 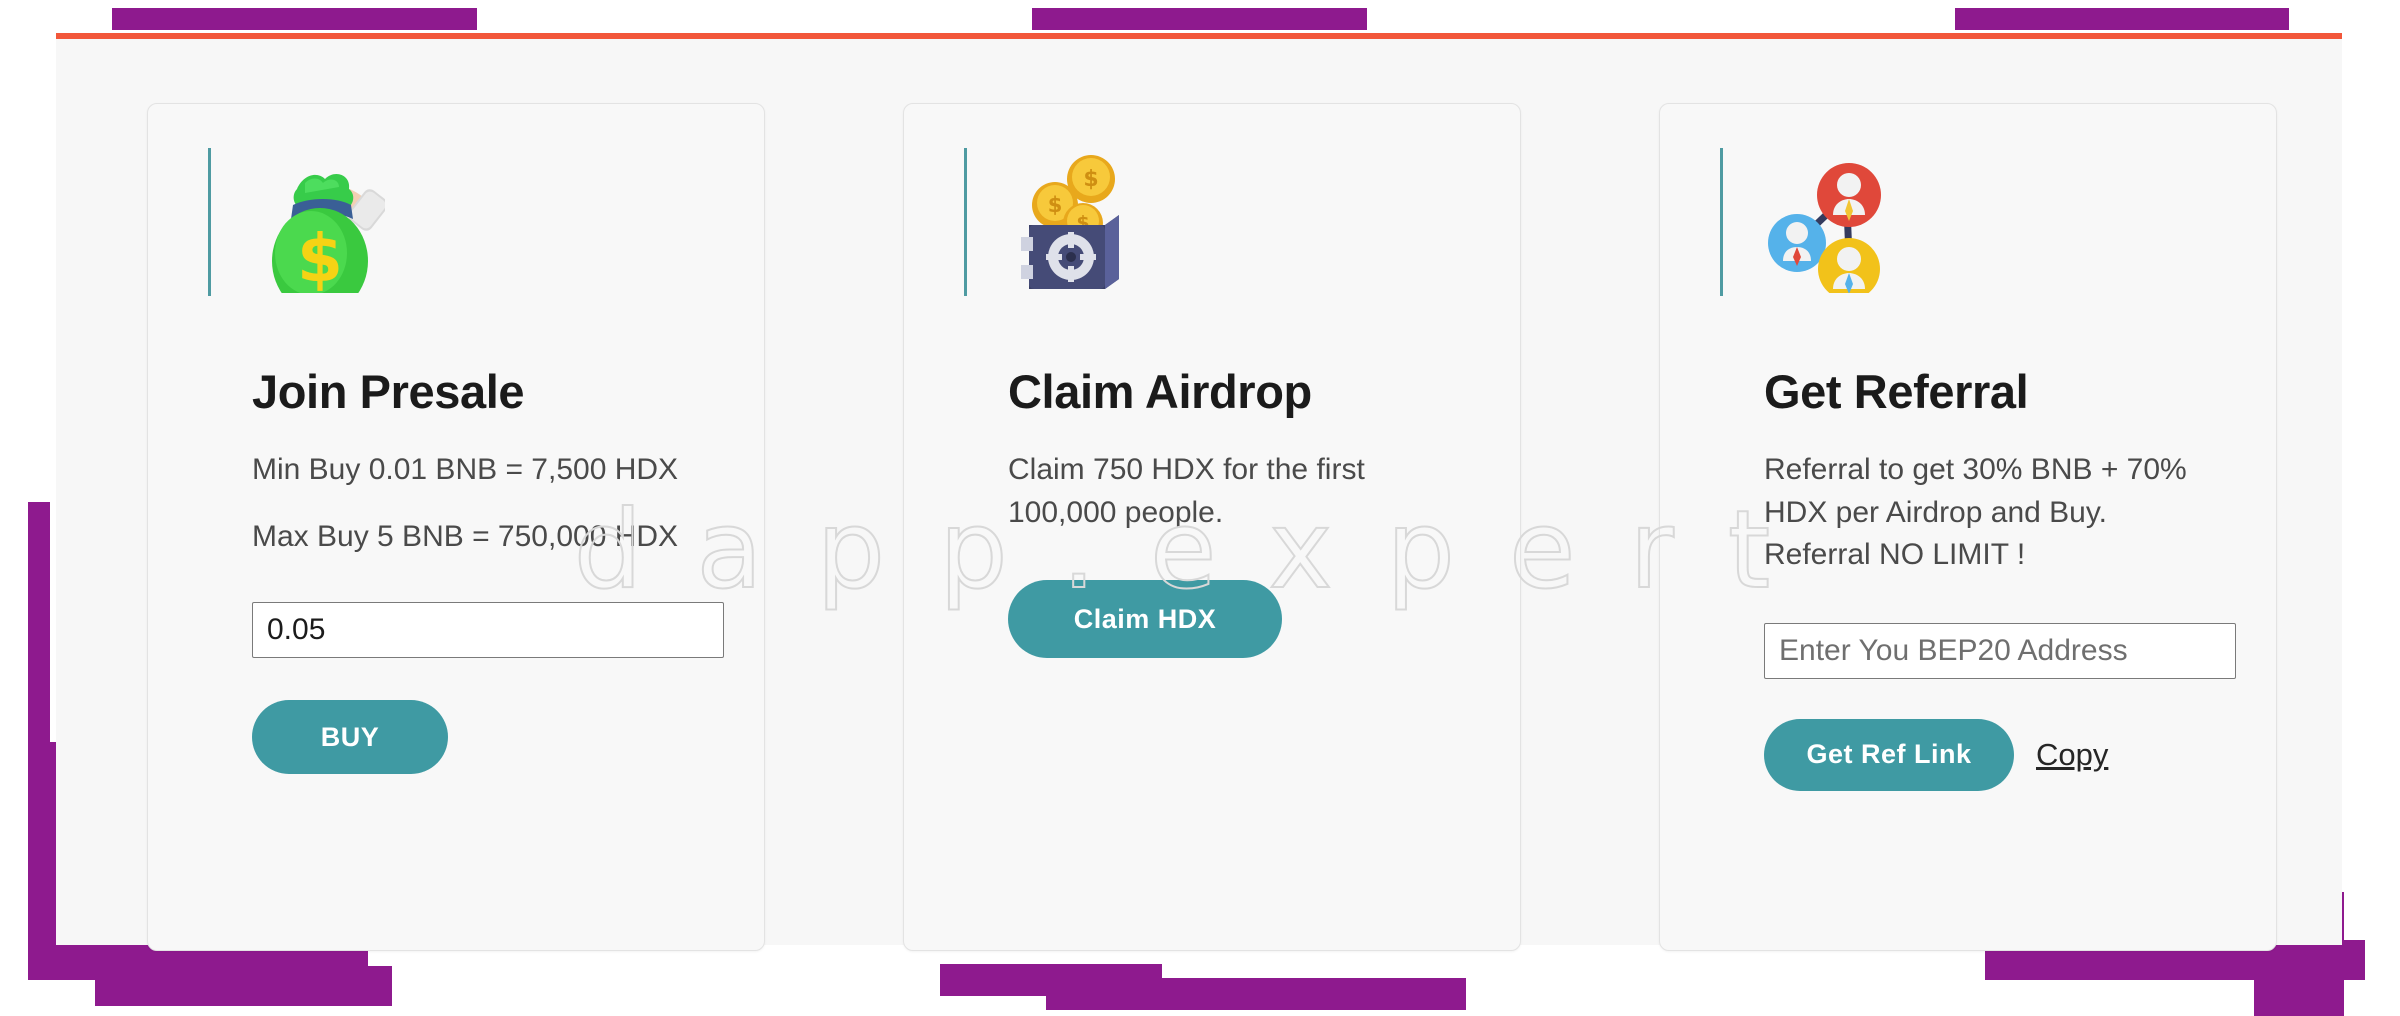 What do you see at coordinates (465, 469) in the screenshot?
I see `presale-min-buy-text: Min Buy 0.01 BNB = 7,500 HDX` at bounding box center [465, 469].